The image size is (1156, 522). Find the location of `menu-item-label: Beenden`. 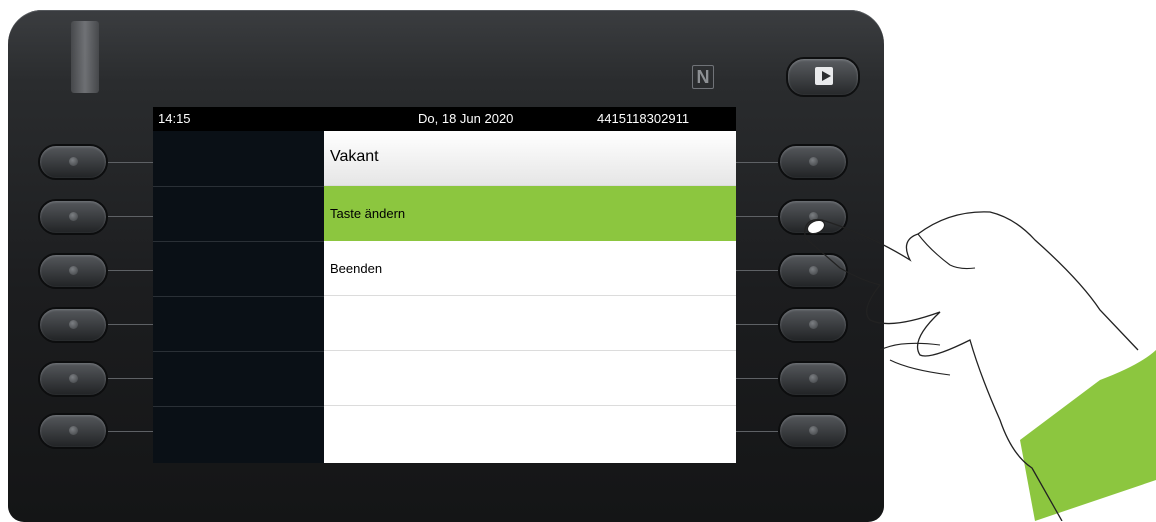

menu-item-label: Beenden is located at coordinates (356, 268).